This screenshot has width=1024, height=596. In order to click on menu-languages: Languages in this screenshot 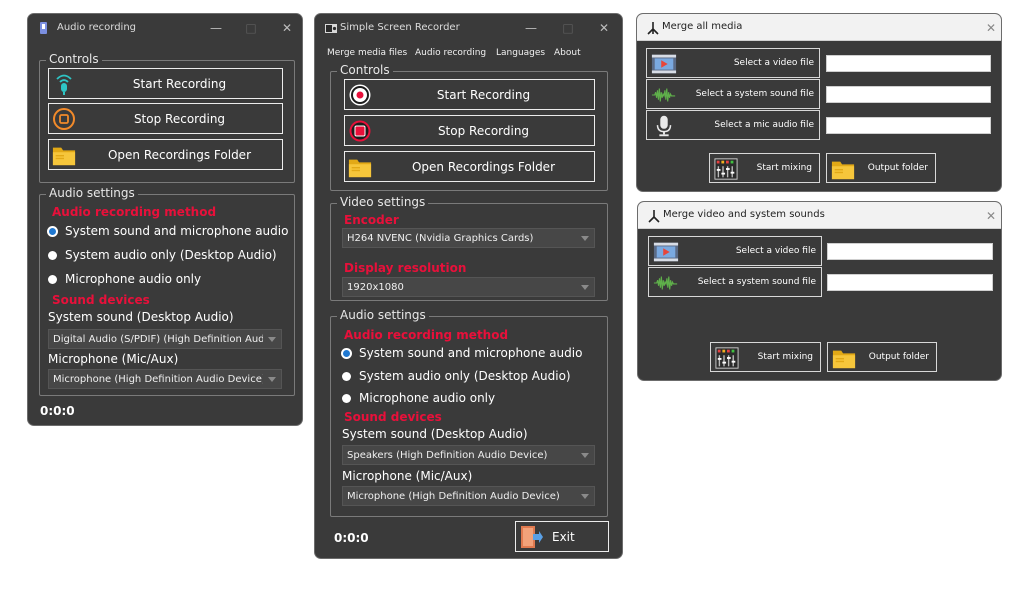, I will do `click(520, 53)`.